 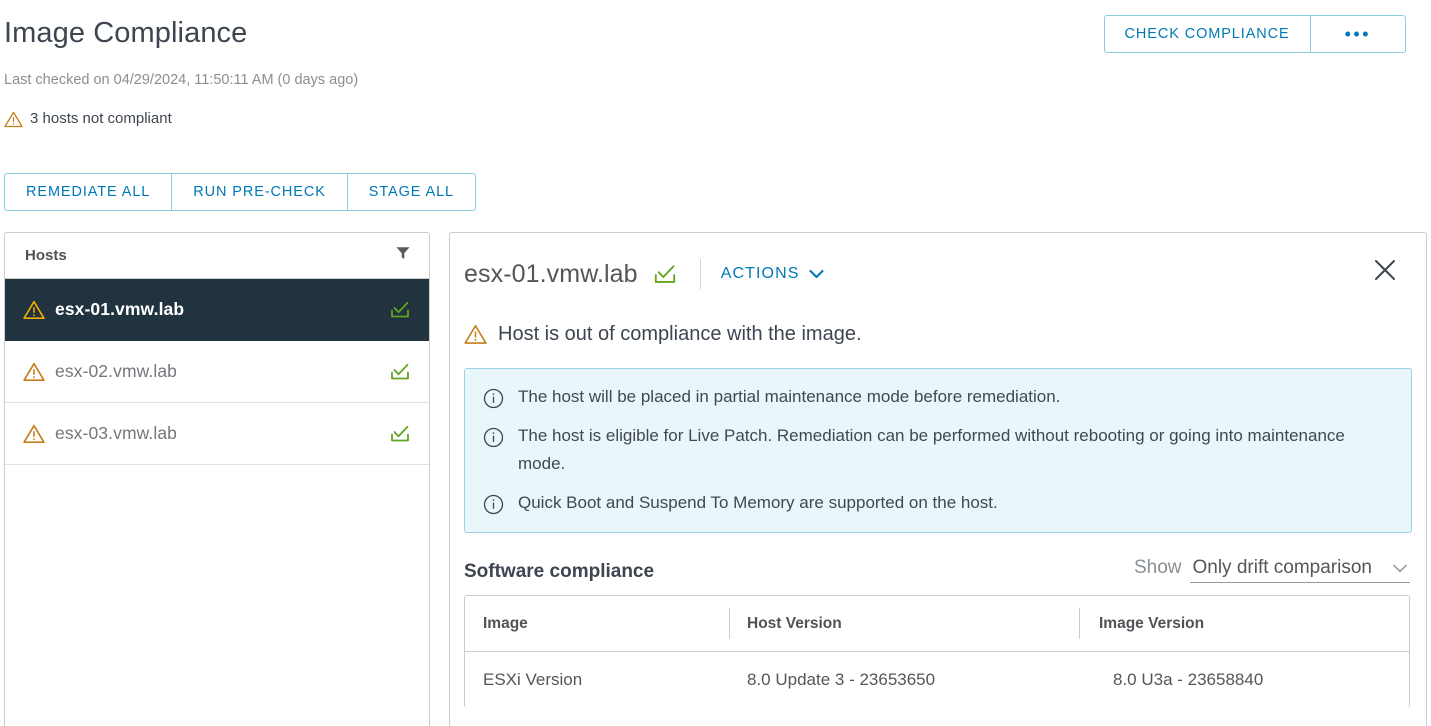 I want to click on show-filter-label: Show, so click(x=1157, y=567).